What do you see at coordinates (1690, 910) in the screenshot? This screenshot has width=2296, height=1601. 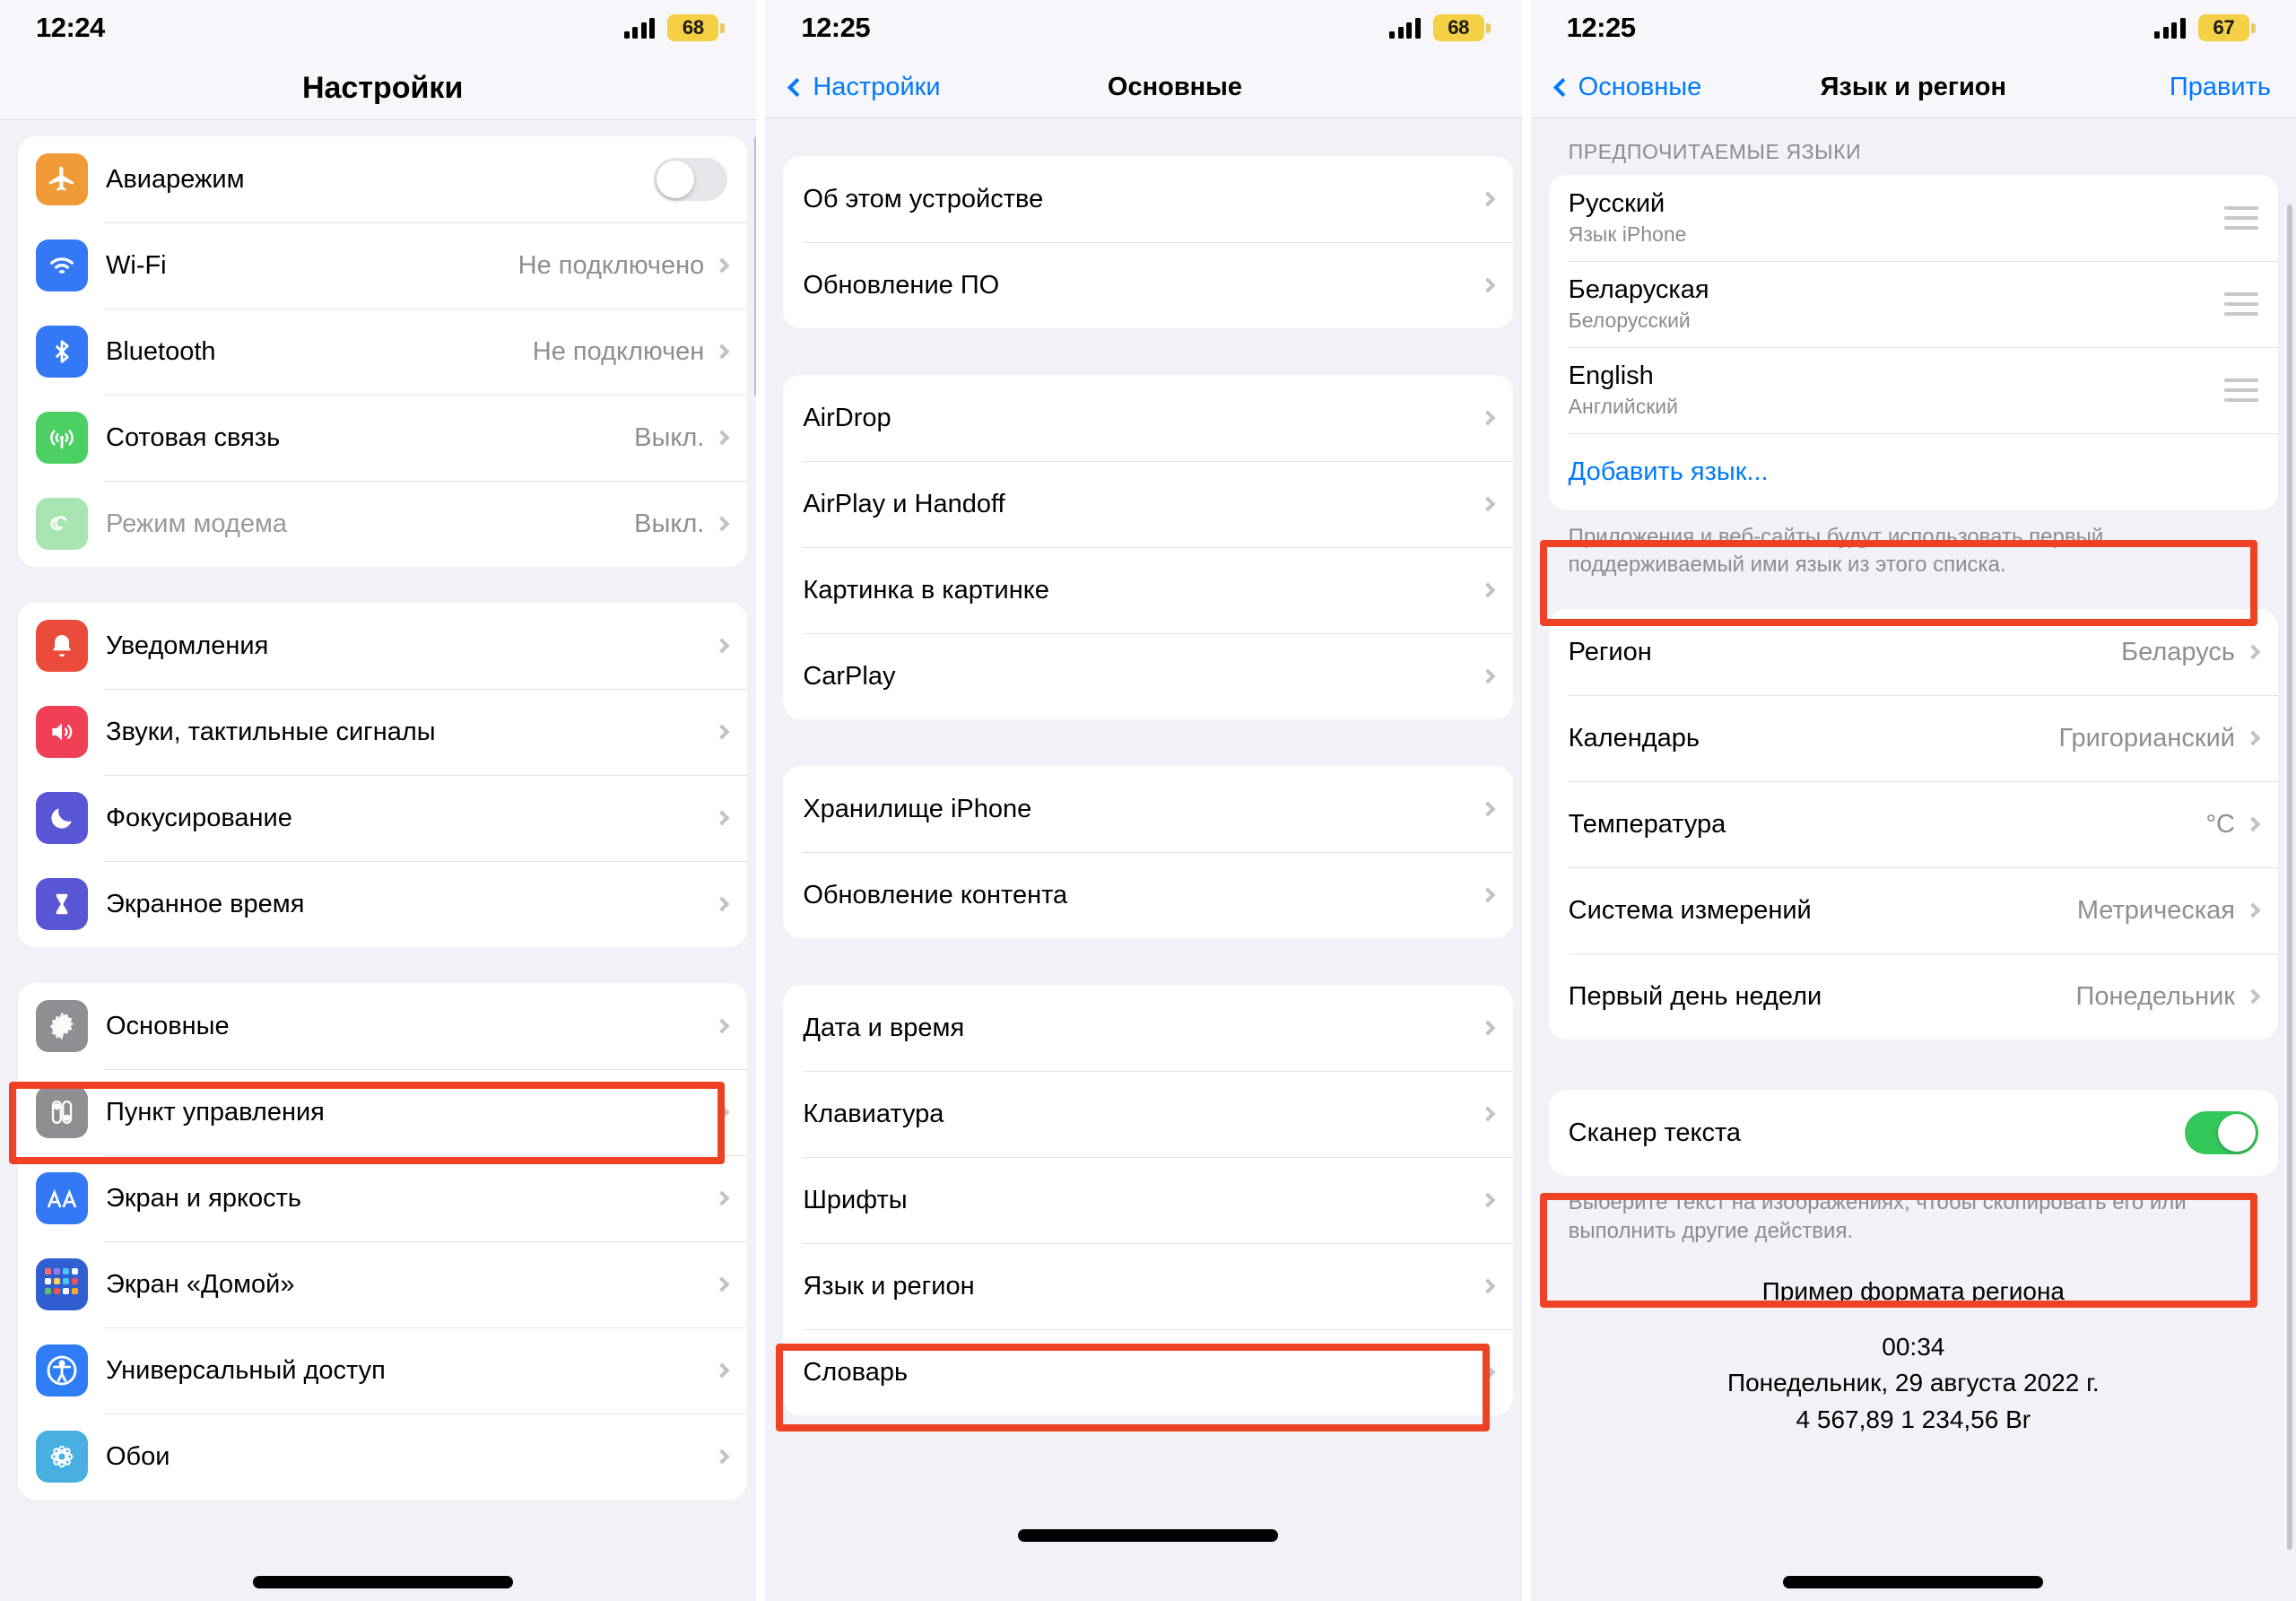 I see `row-label: Система измерений` at bounding box center [1690, 910].